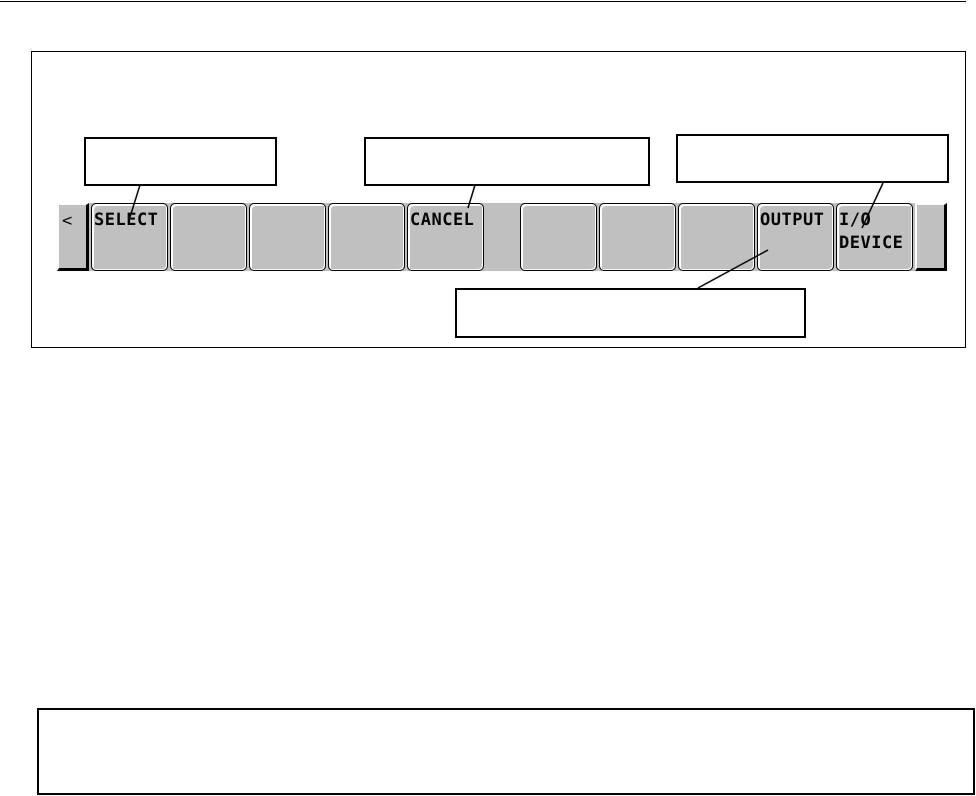 This screenshot has height=796, width=976. I want to click on page-key, so click(931, 237).